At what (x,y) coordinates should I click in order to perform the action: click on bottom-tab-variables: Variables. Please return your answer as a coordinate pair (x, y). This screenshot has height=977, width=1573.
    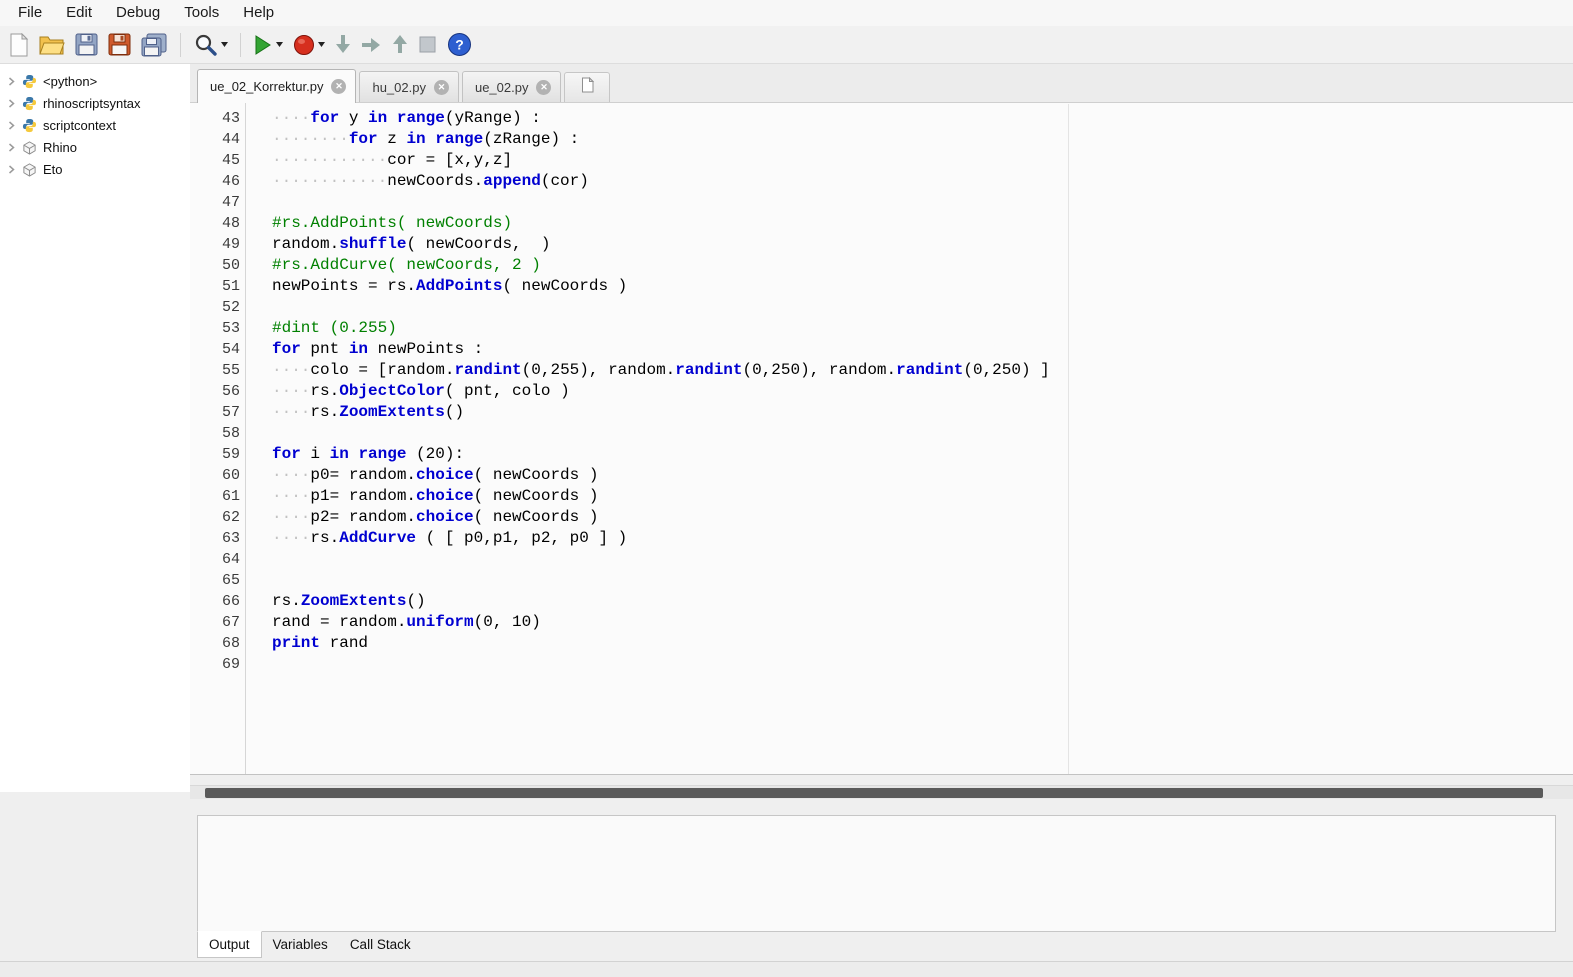
    Looking at the image, I should click on (300, 945).